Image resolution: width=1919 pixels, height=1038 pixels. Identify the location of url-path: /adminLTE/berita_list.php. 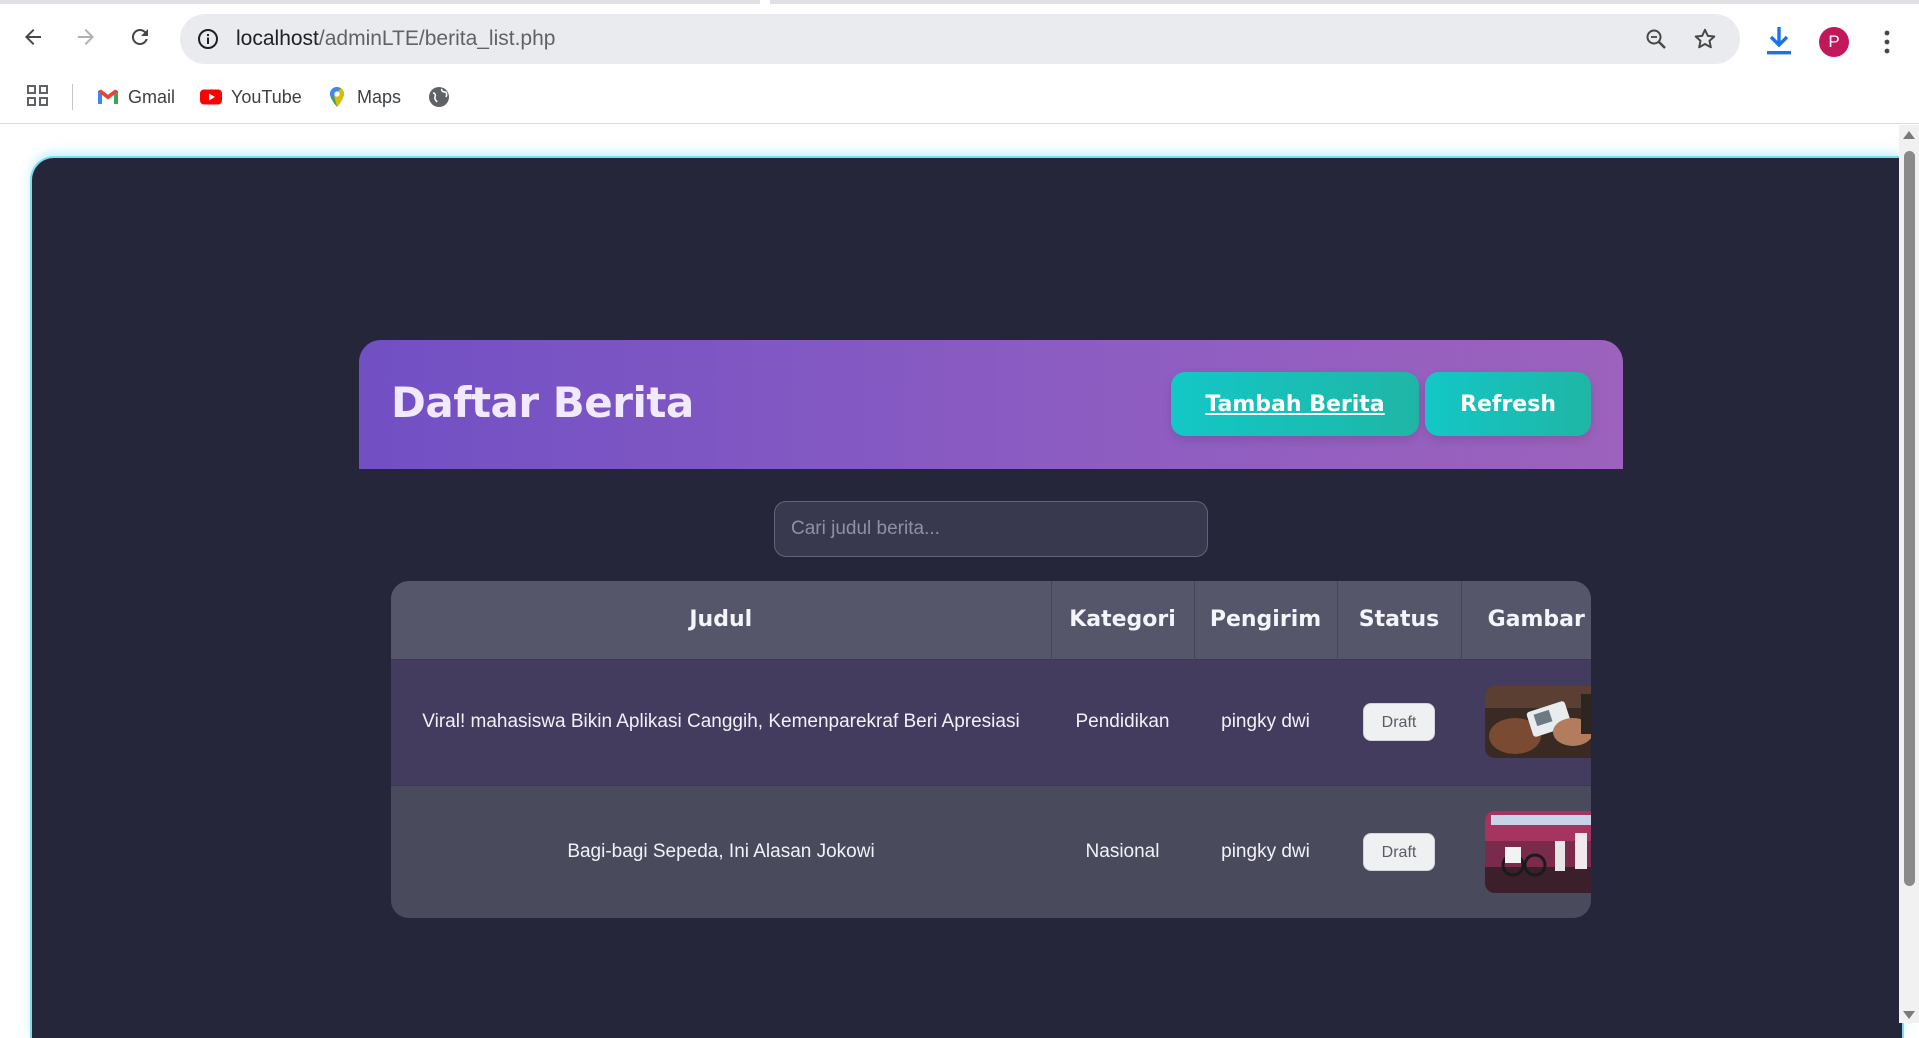
(437, 38).